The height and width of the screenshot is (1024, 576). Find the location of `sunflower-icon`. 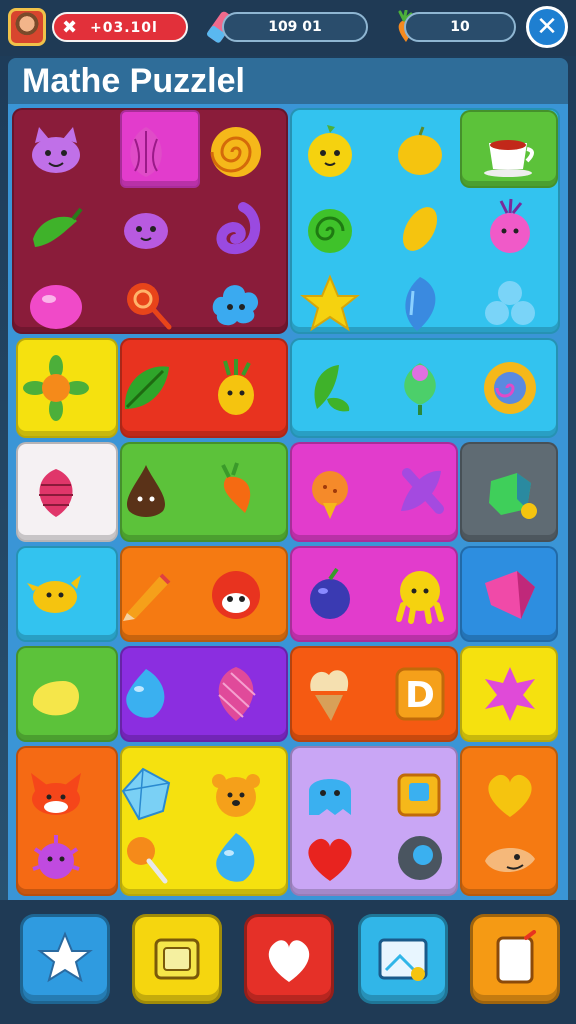

sunflower-icon is located at coordinates (56, 388).